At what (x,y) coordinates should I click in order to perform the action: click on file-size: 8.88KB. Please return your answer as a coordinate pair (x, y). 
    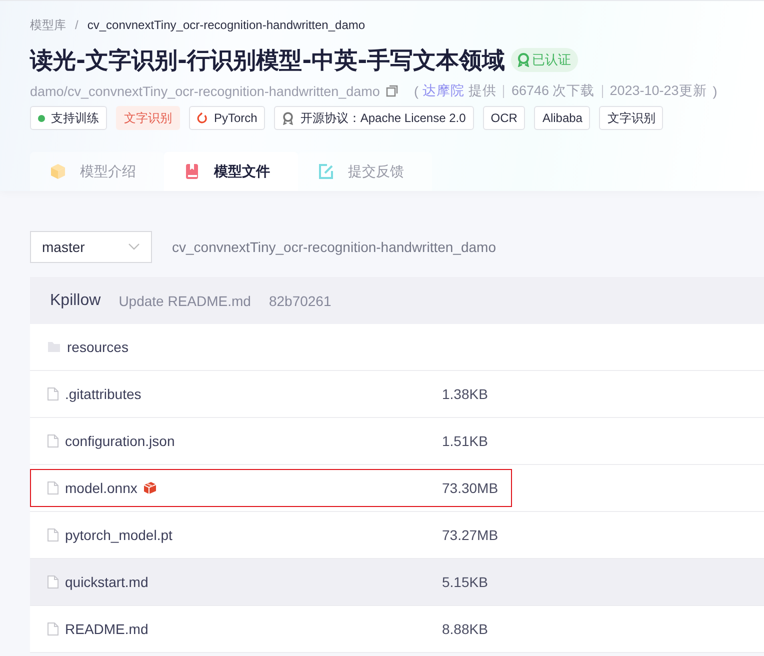
    Looking at the image, I should click on (465, 629).